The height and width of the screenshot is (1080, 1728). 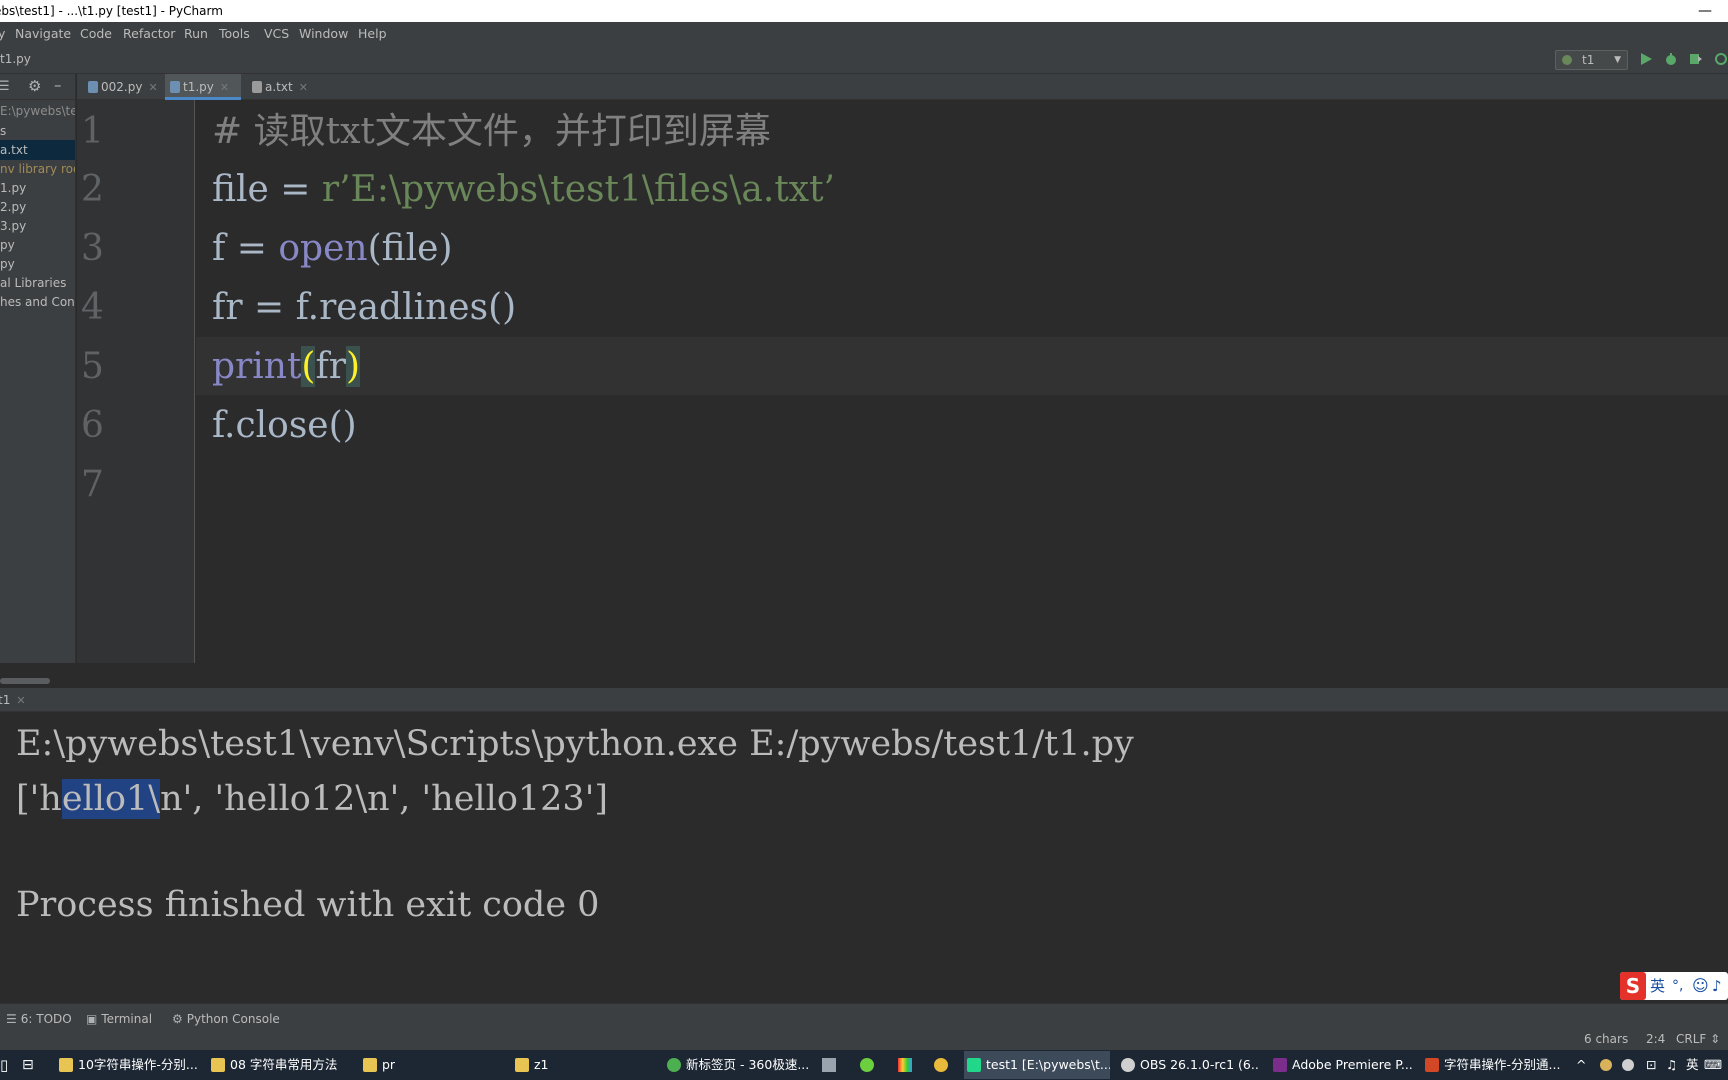 I want to click on tab-002-py: 002.py ✕, so click(x=124, y=87).